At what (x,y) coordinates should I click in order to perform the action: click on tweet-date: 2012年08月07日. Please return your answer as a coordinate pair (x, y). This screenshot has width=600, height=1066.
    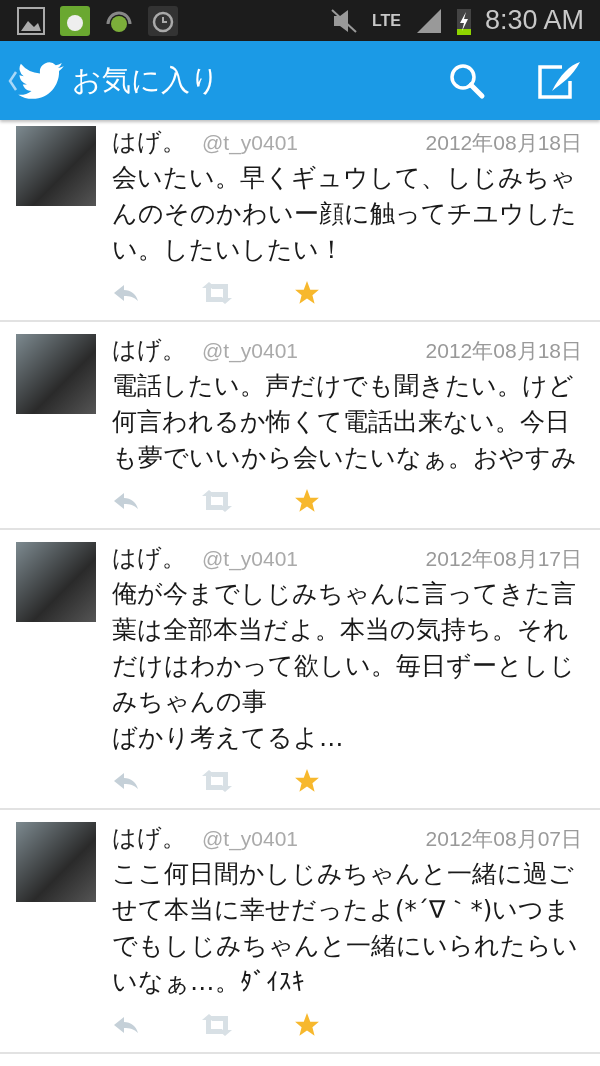
    Looking at the image, I should click on (503, 839).